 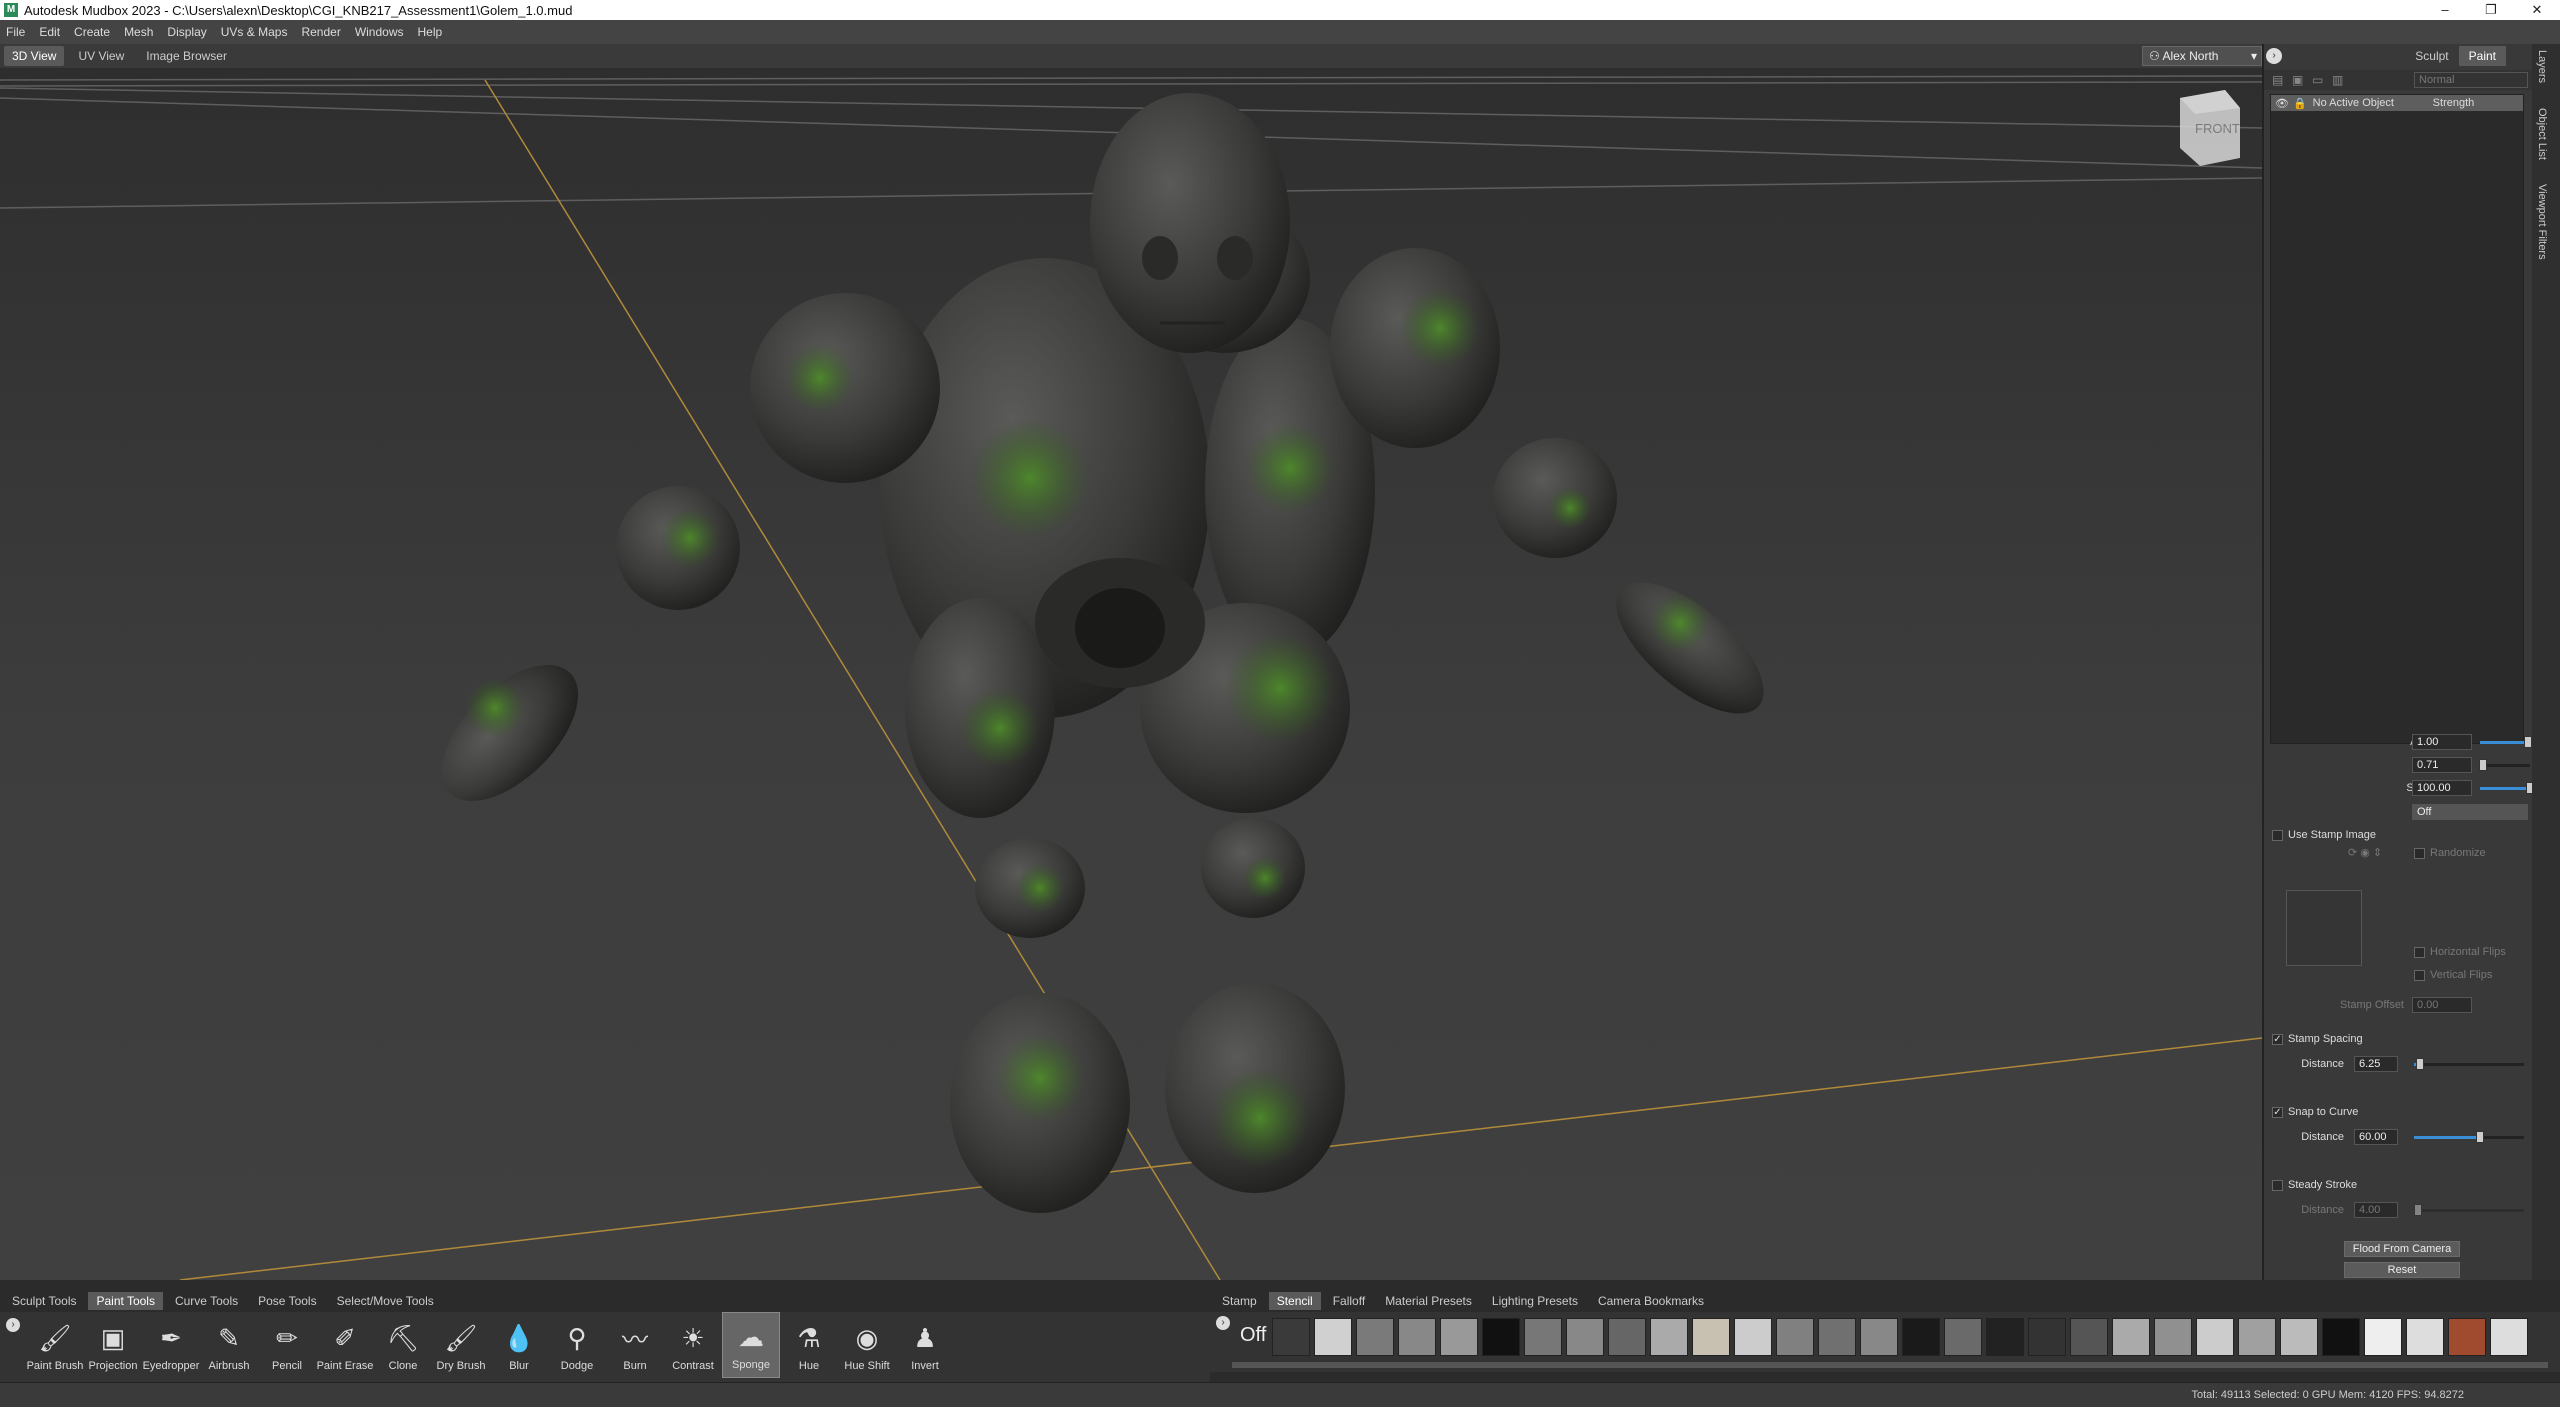 What do you see at coordinates (2297, 80) in the screenshot?
I see `snapshot-icon: ▣` at bounding box center [2297, 80].